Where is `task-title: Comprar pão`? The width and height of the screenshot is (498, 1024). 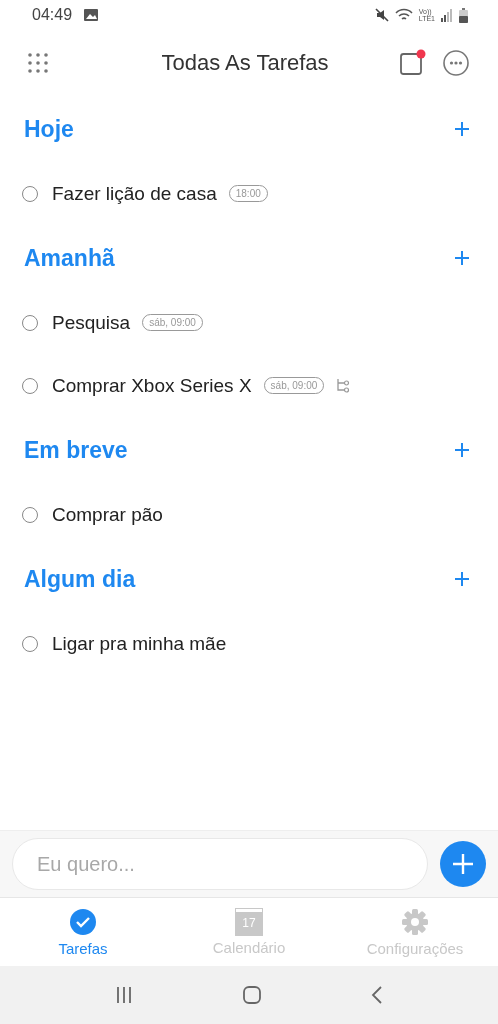
task-title: Comprar pão is located at coordinates (107, 514).